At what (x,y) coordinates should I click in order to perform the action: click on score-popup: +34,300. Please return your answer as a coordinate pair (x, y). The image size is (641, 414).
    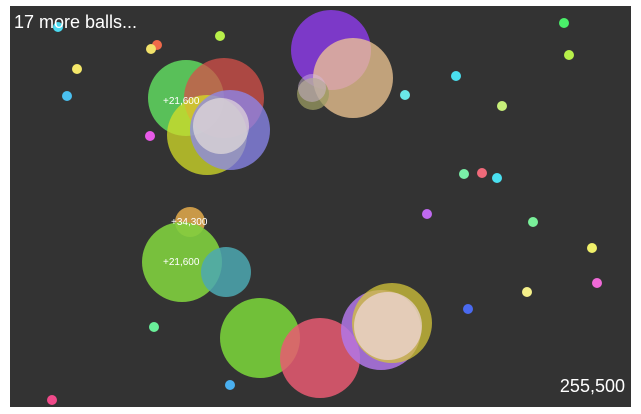
    Looking at the image, I should click on (189, 222).